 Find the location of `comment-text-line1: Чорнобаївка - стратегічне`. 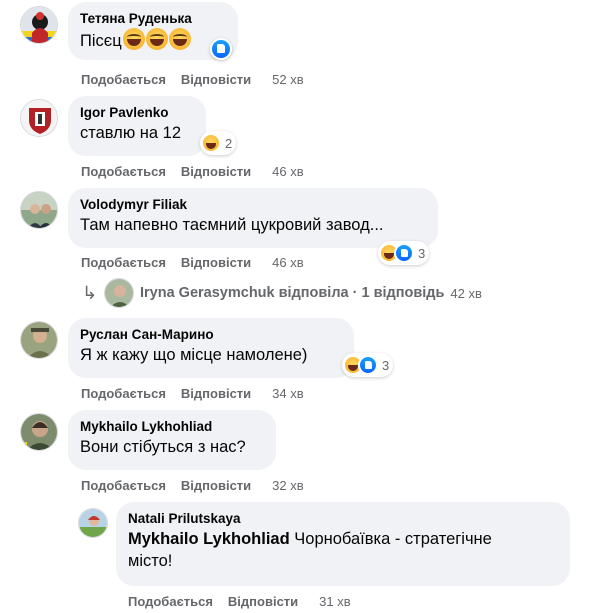

comment-text-line1: Чорнобаївка - стратегічне is located at coordinates (393, 539).